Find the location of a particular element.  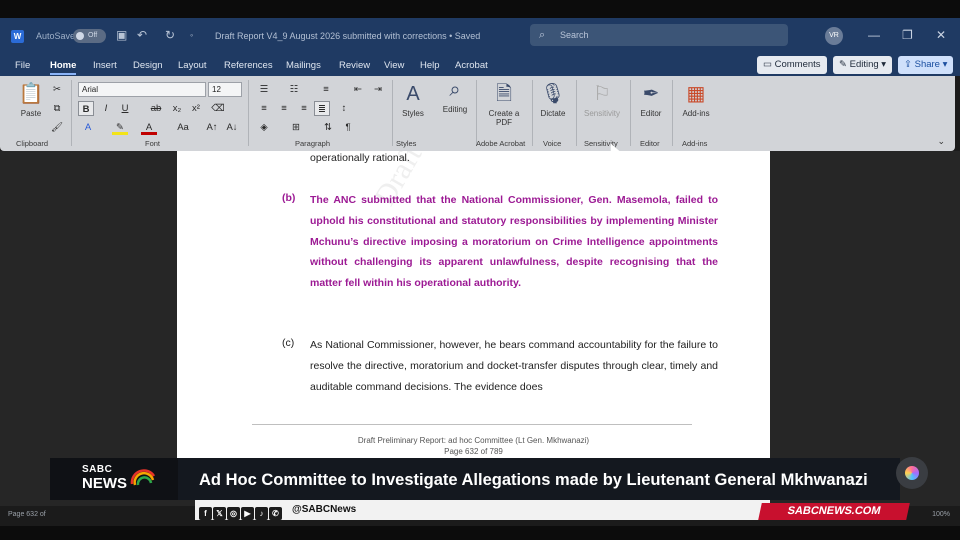

website-text: SABCNEWS.COM is located at coordinates (834, 511).